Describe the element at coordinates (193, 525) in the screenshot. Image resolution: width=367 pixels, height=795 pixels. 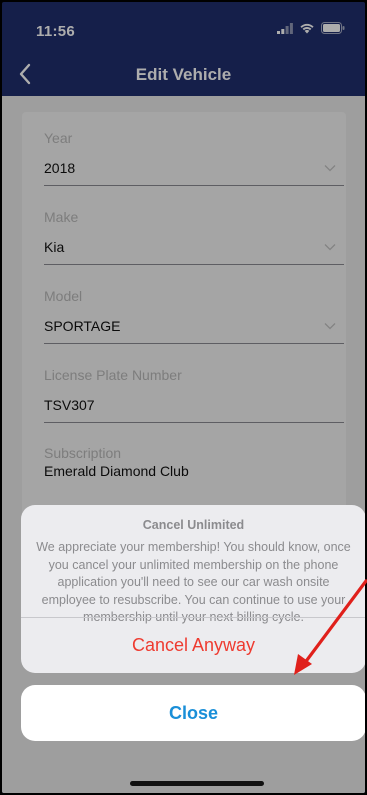
I see `action-sheet-title: Cancel Unlimited` at that location.